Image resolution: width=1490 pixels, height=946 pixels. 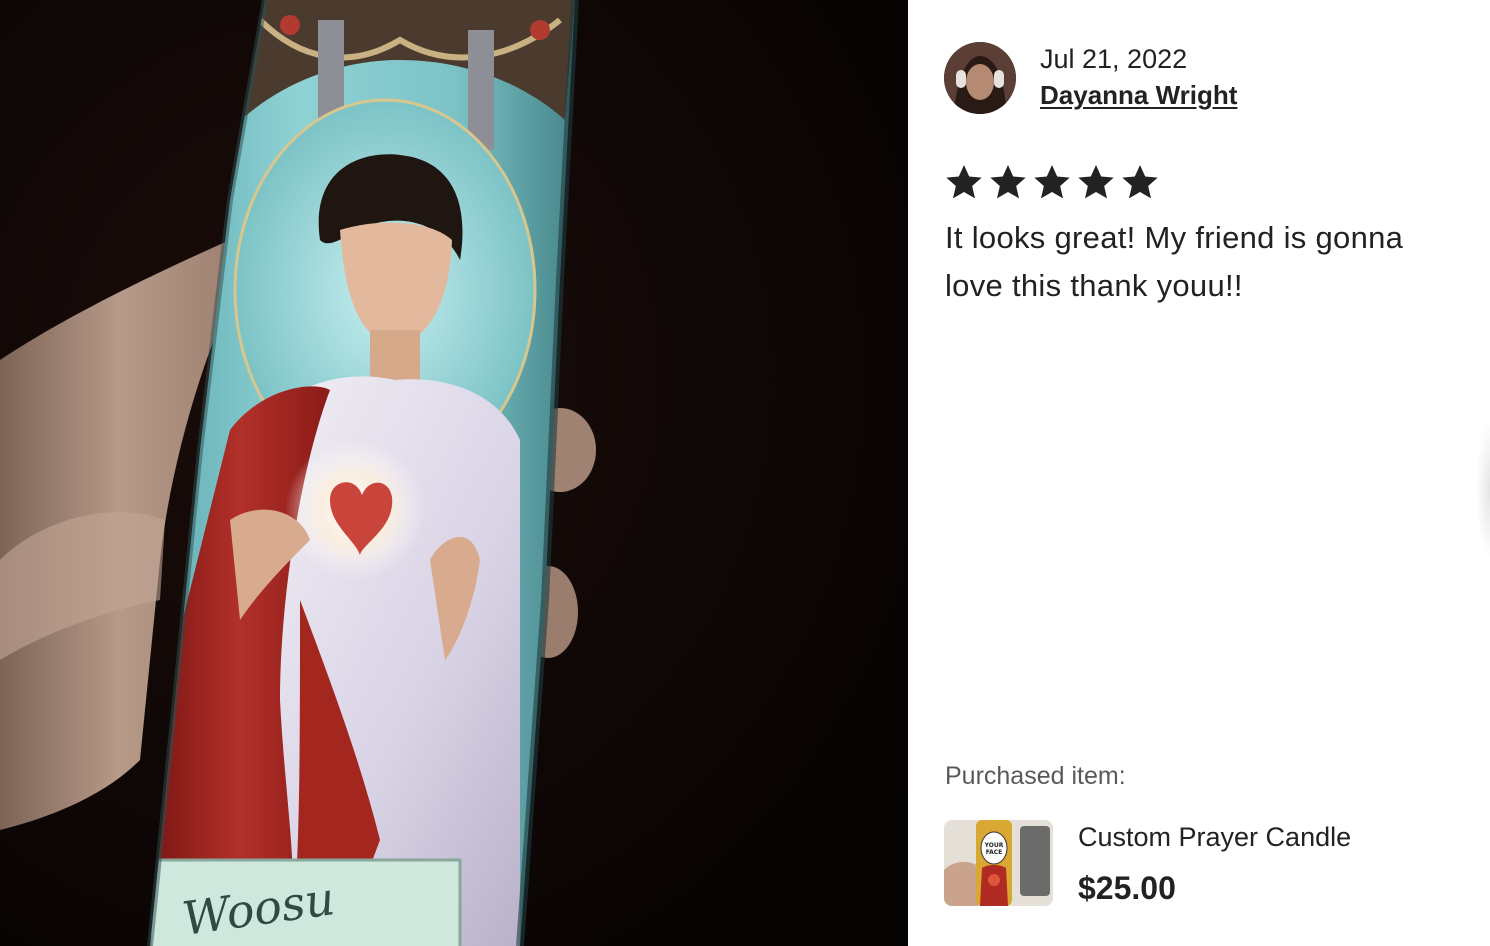 What do you see at coordinates (1114, 59) in the screenshot?
I see `review-date: Jul 21, 2022` at bounding box center [1114, 59].